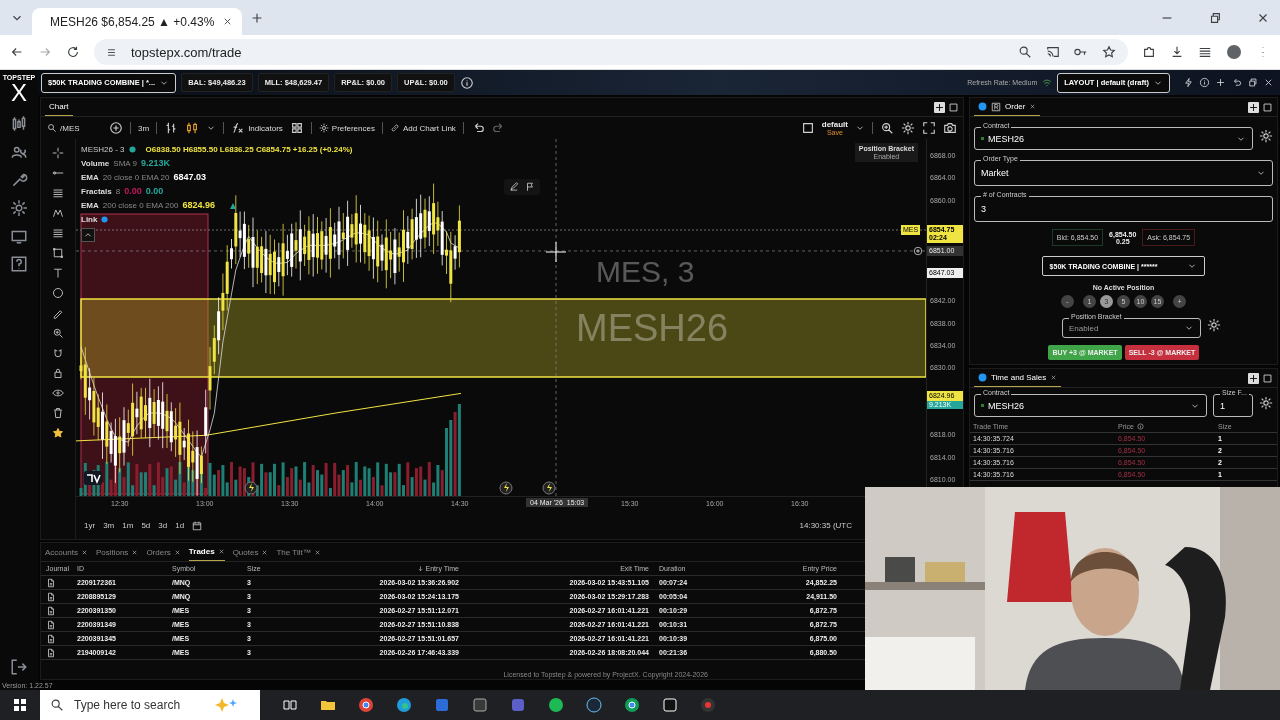 Image resolution: width=1280 pixels, height=720 pixels. I want to click on chart-clock: 14:30:35 (UTC, so click(825, 525).